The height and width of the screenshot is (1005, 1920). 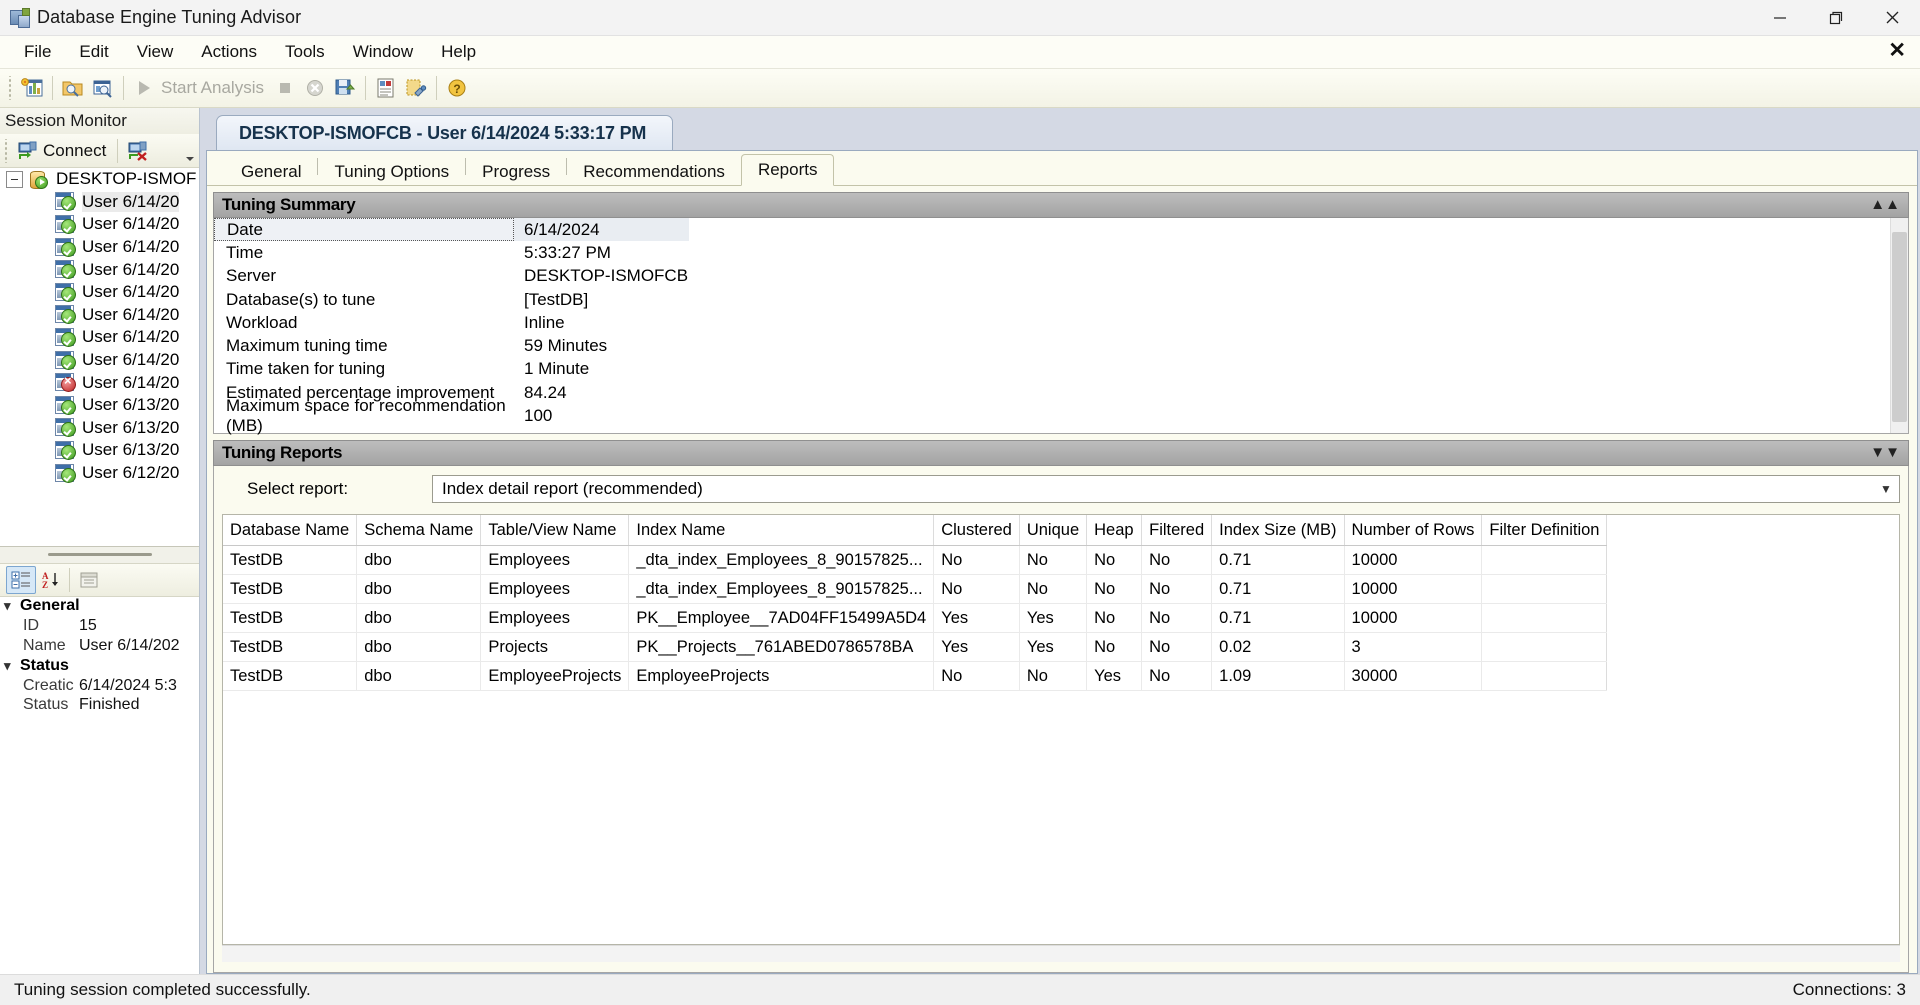 I want to click on menu-help: Help, so click(x=458, y=52).